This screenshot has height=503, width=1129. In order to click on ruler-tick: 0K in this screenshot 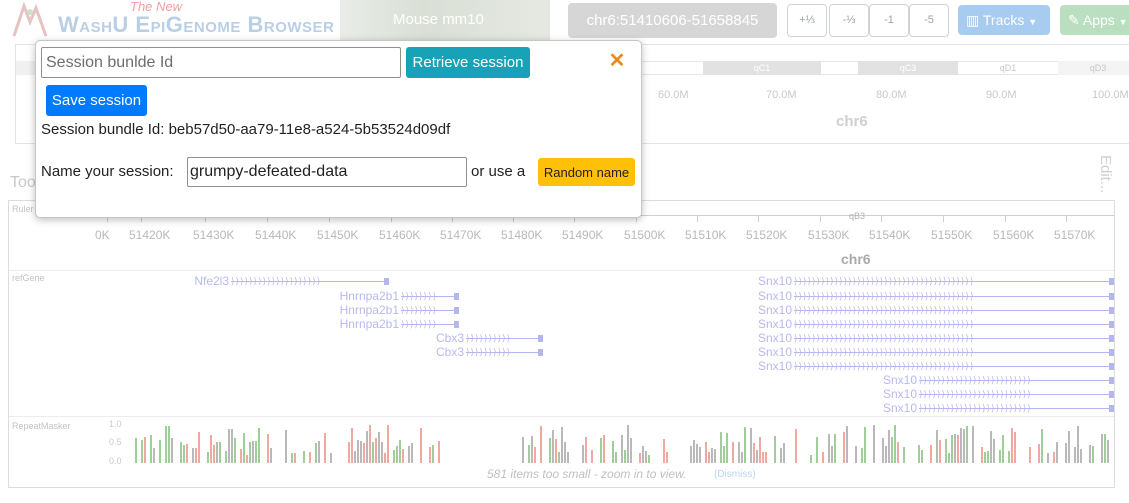, I will do `click(102, 235)`.